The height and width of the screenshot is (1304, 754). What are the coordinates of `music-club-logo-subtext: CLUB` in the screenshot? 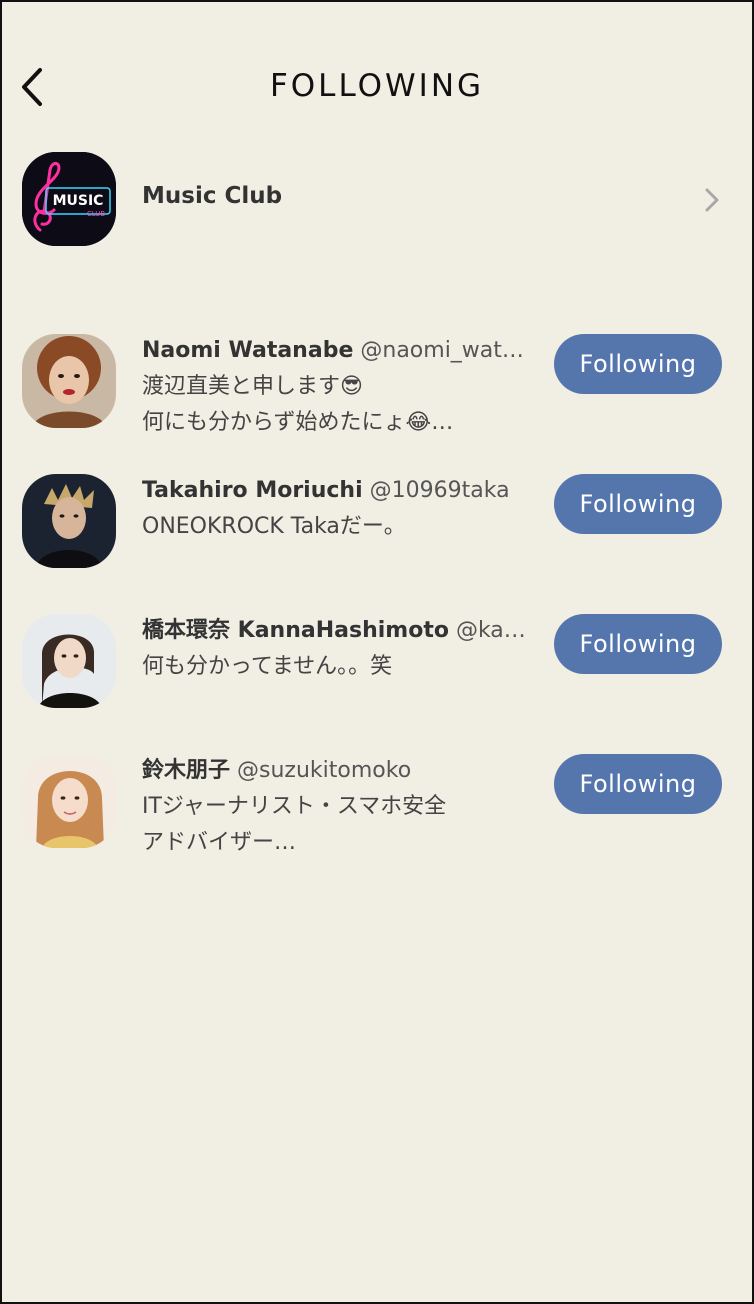 It's located at (96, 214).